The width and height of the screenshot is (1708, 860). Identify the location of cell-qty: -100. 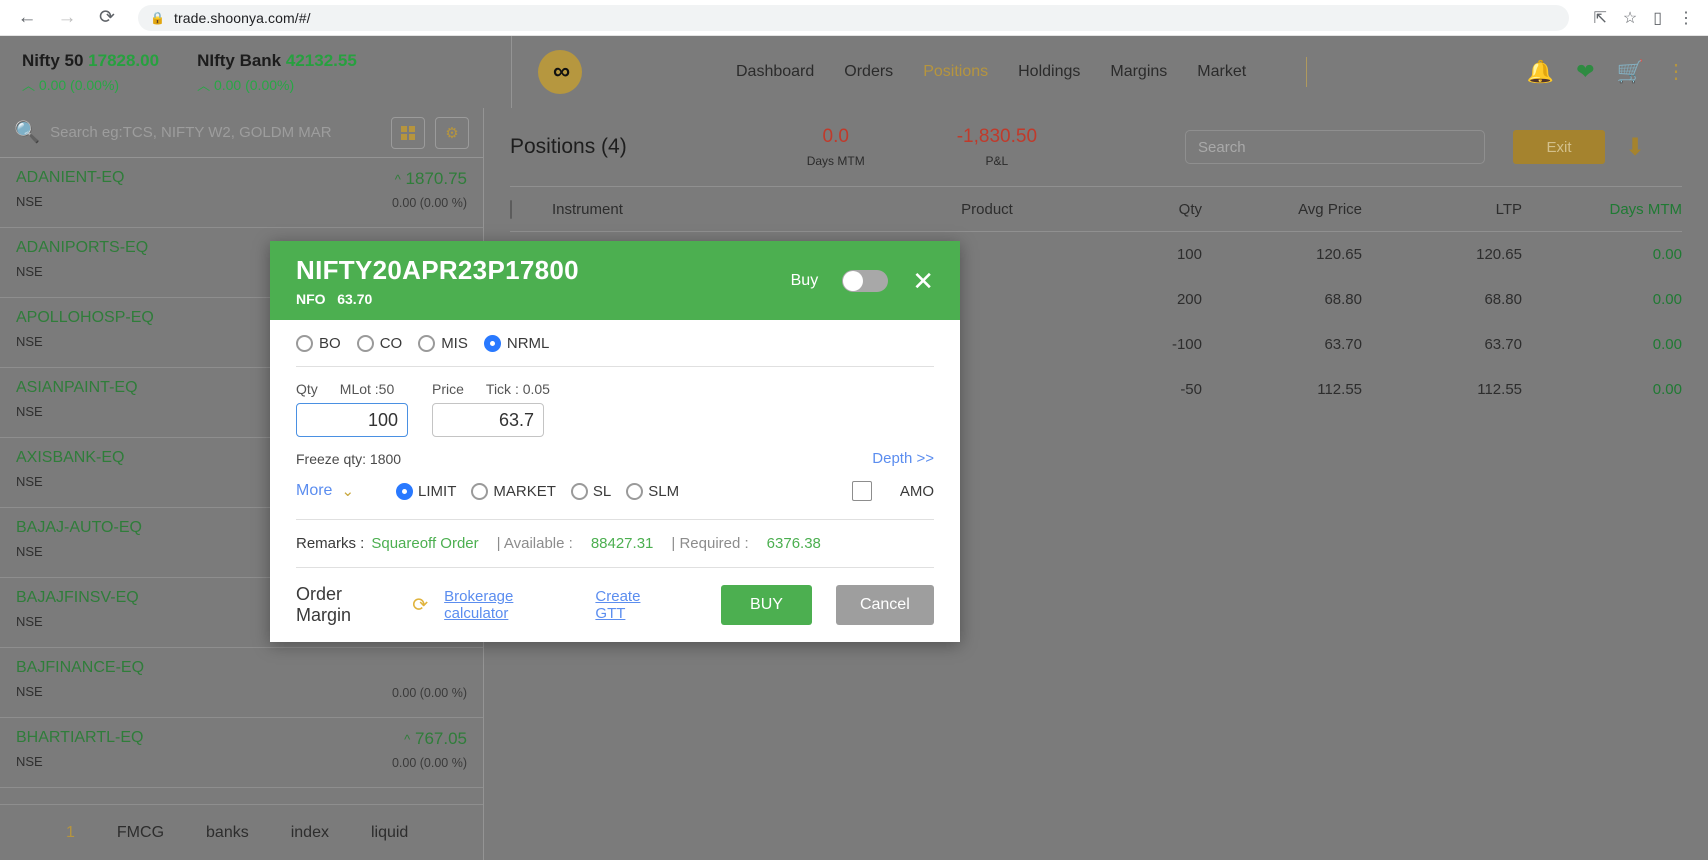
(1186, 344).